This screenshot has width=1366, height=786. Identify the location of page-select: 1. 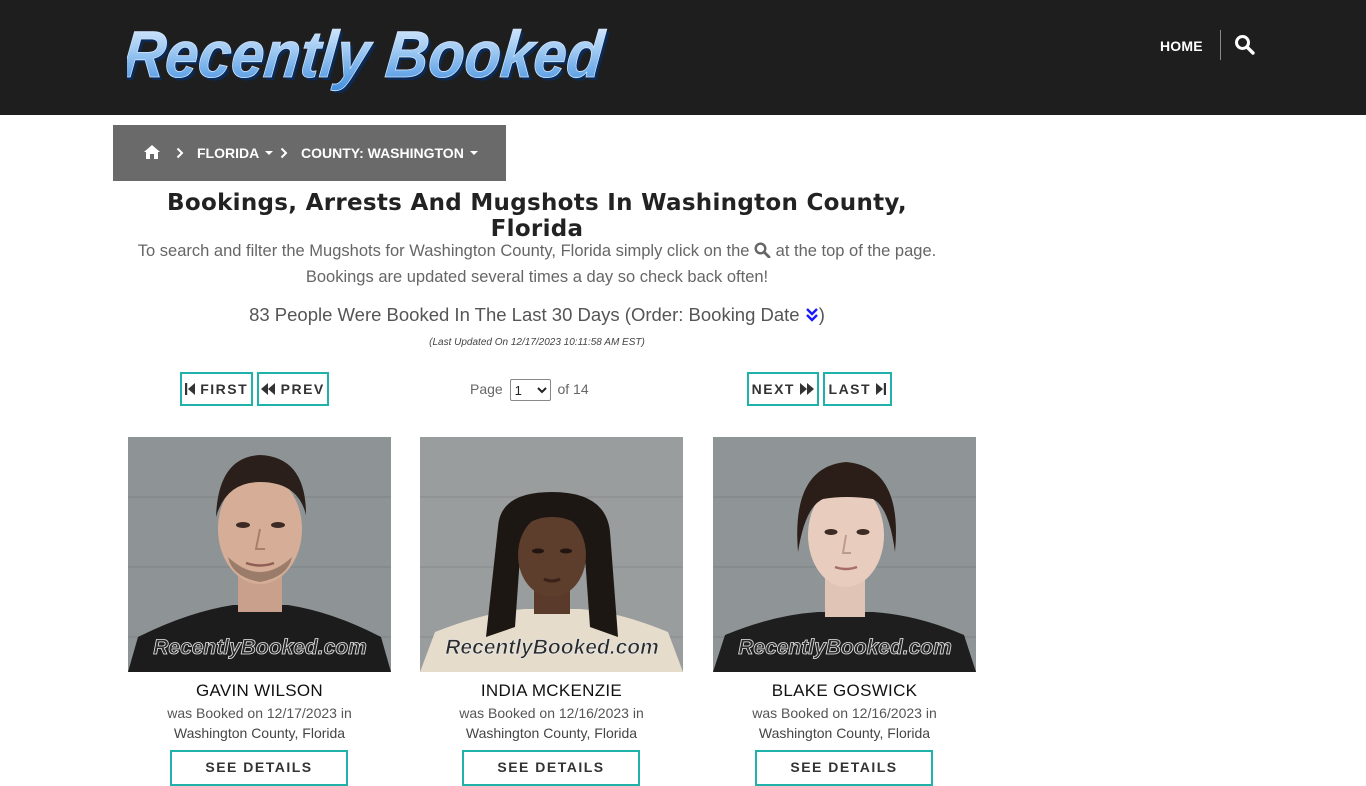
(530, 390).